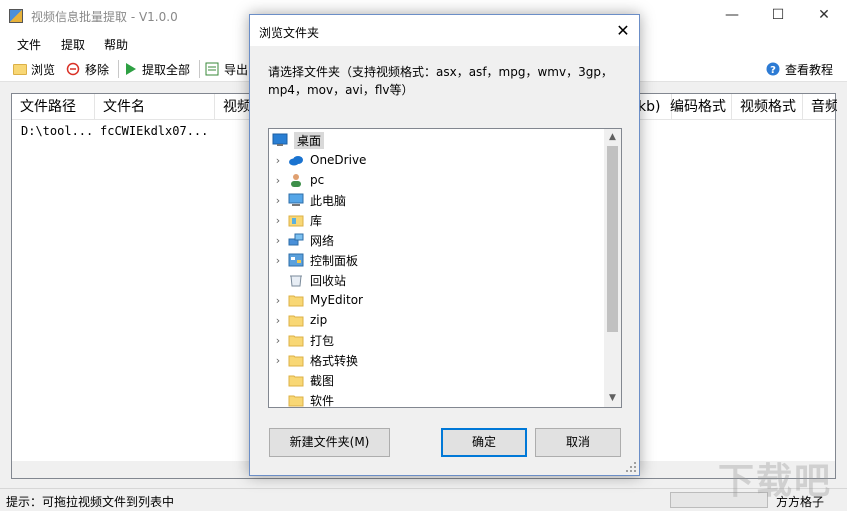  What do you see at coordinates (322, 340) in the screenshot?
I see `tree-item-label: 打包` at bounding box center [322, 340].